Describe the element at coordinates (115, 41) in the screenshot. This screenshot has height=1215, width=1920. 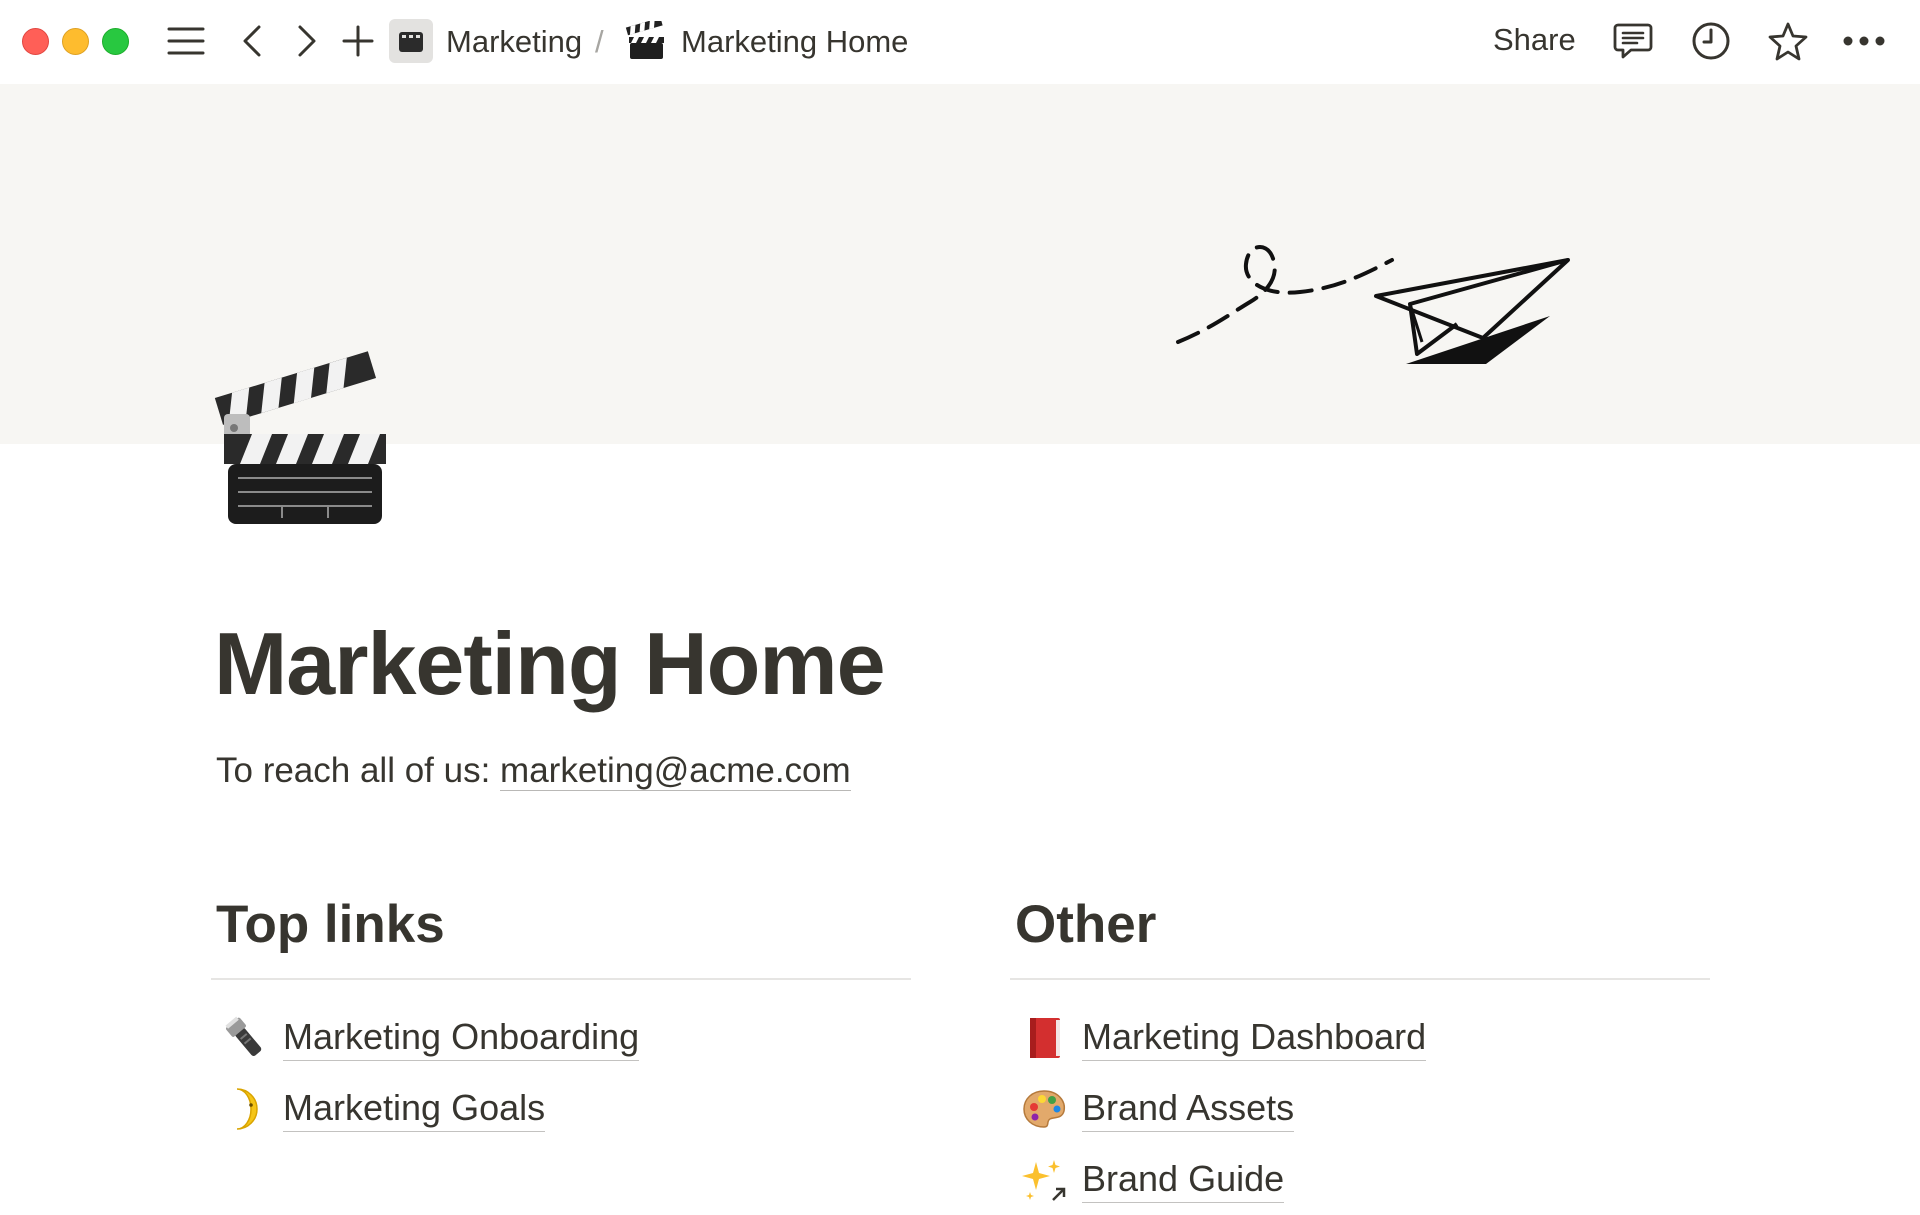
I see `window-zoom-button` at that location.